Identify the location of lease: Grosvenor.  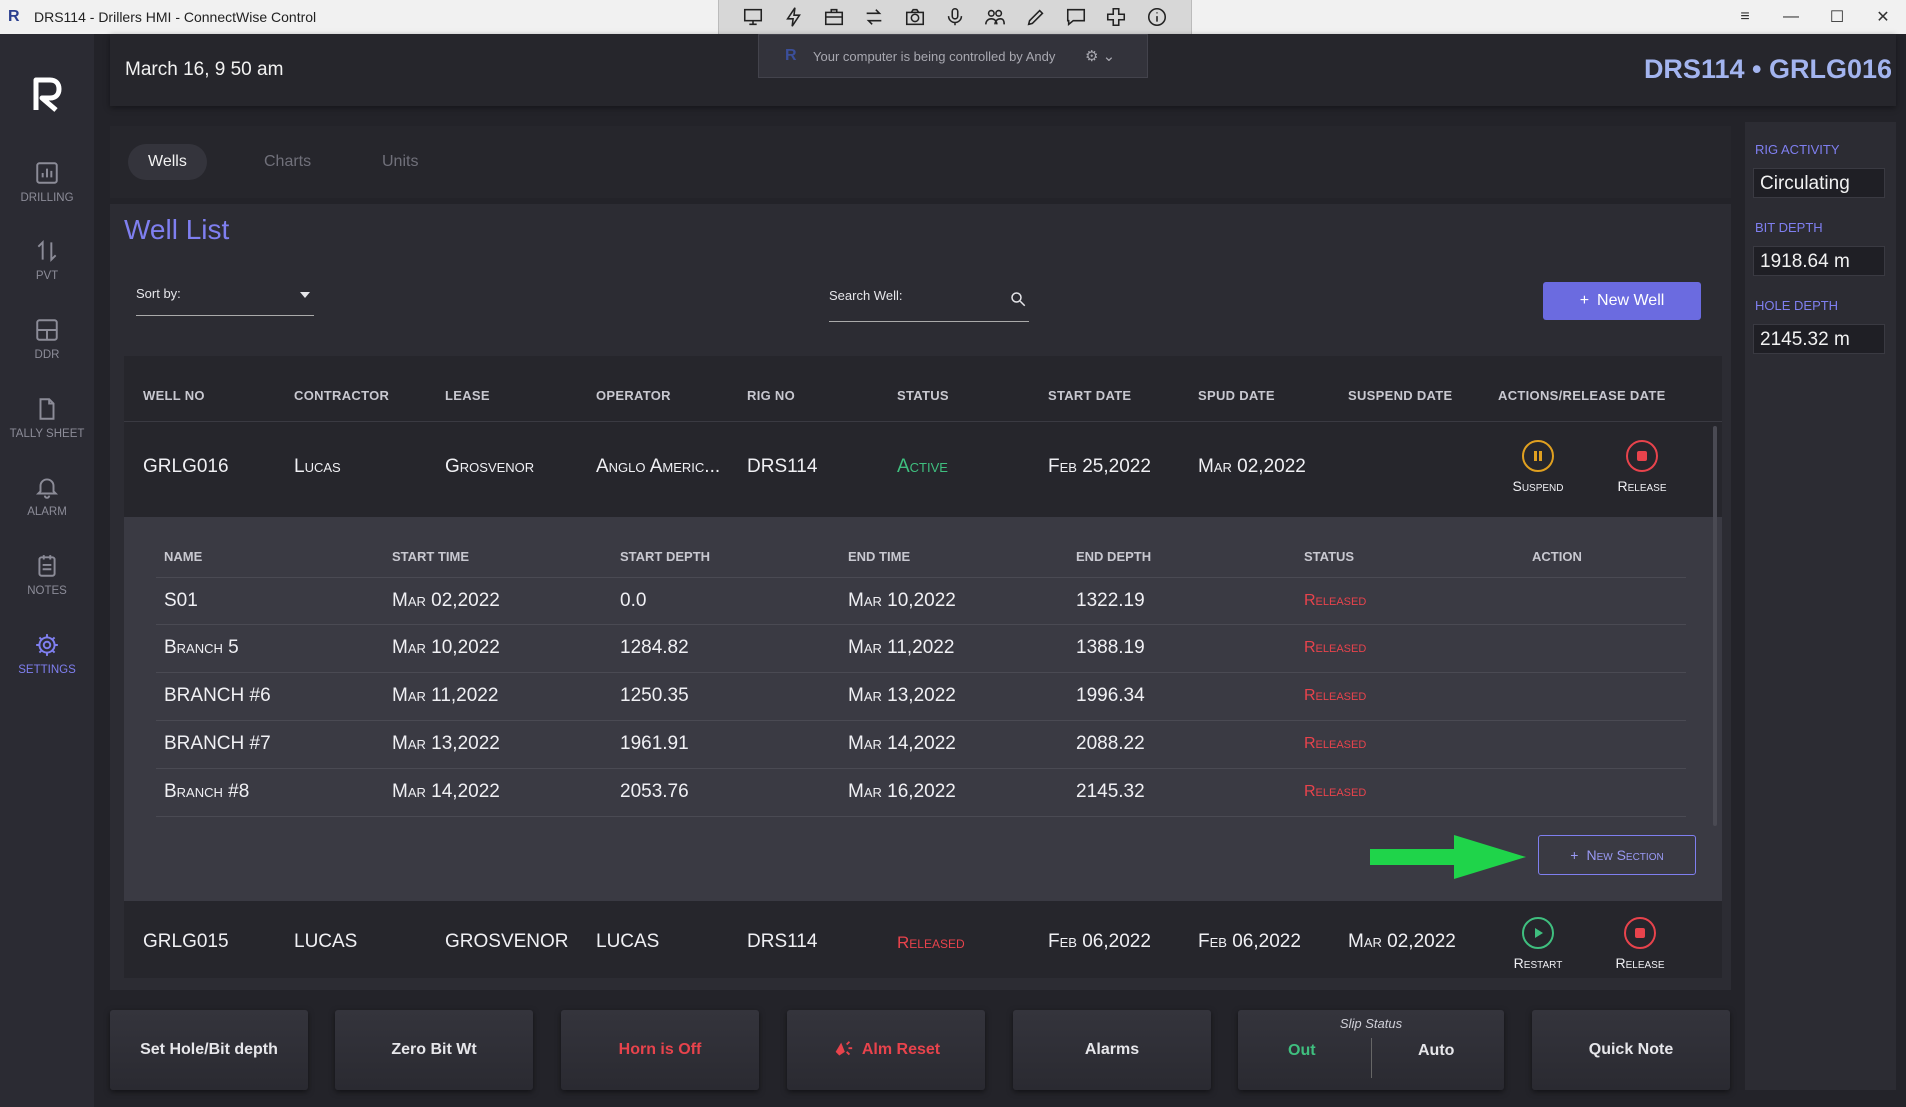
(490, 466).